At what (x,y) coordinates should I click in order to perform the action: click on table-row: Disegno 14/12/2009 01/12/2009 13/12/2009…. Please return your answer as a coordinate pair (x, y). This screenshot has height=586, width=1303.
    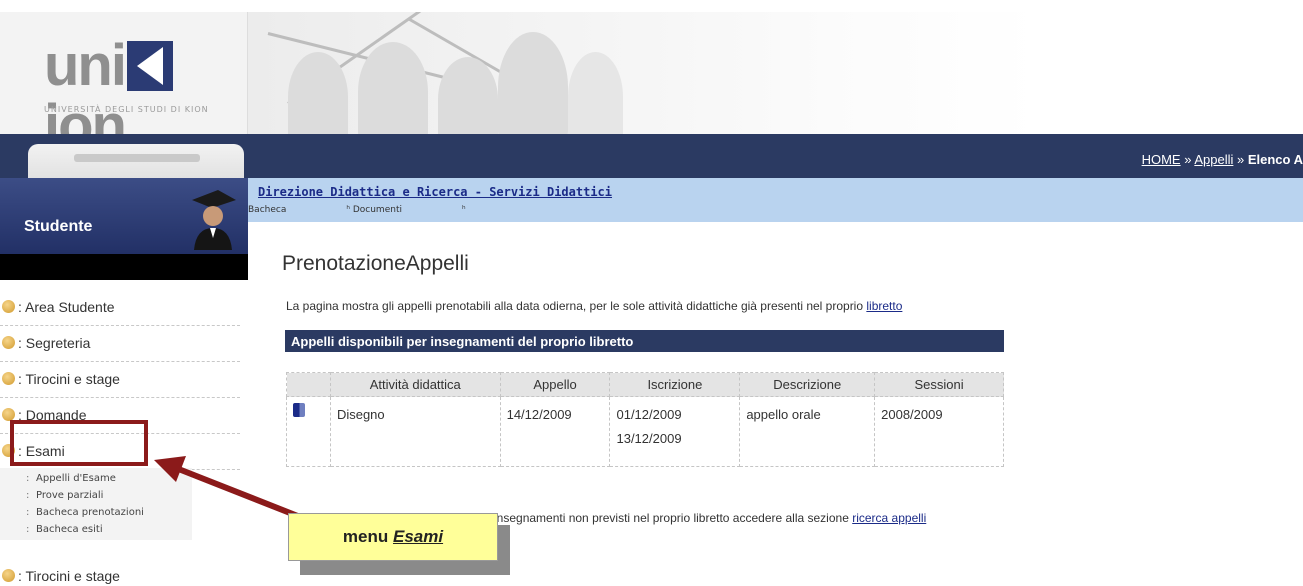
    Looking at the image, I should click on (645, 431).